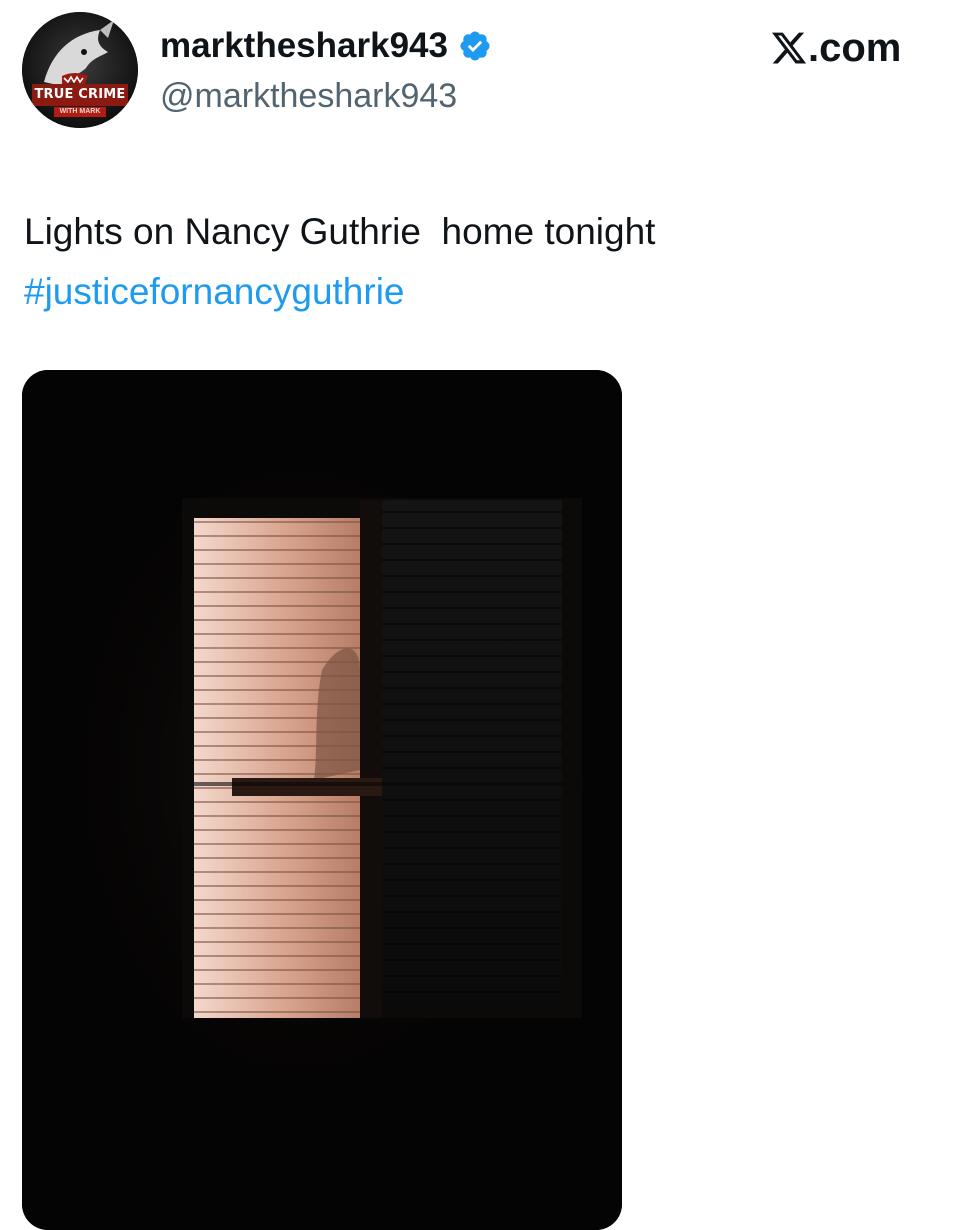 The width and height of the screenshot is (970, 1230). Describe the element at coordinates (789, 48) in the screenshot. I see `x-logo-icon` at that location.